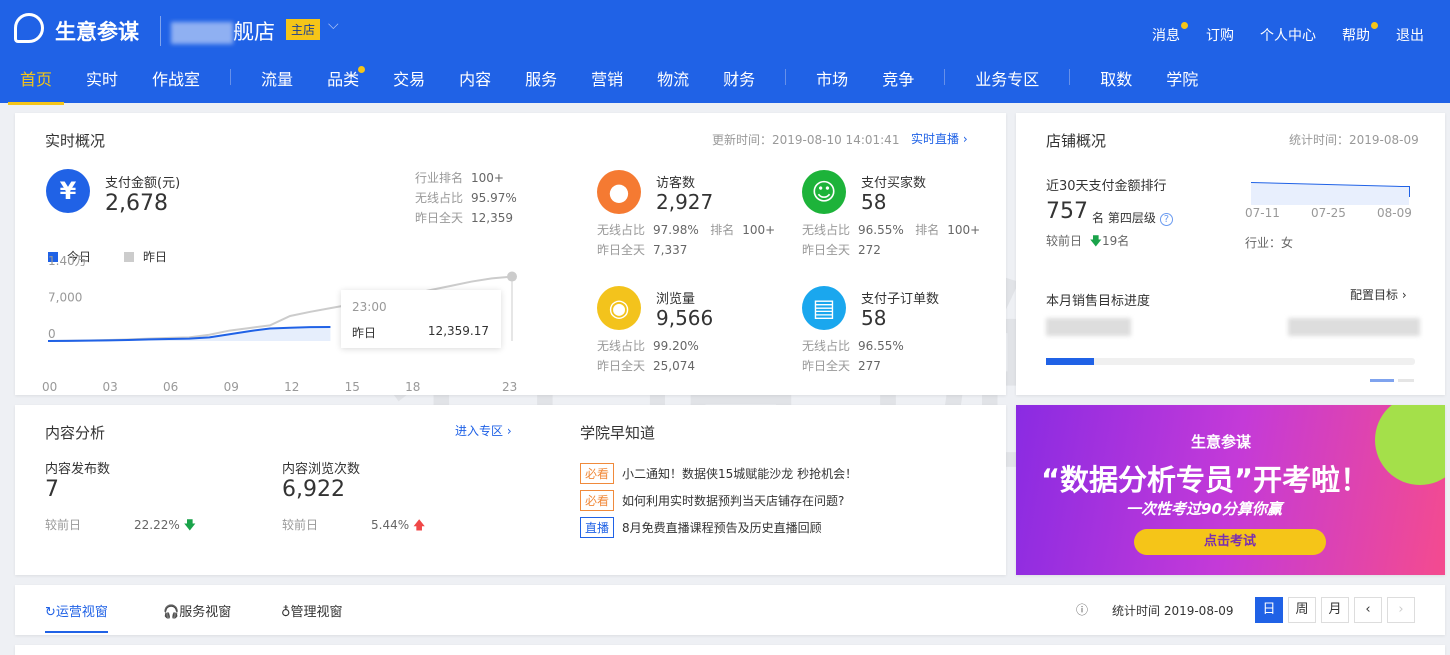  I want to click on brand: 生意参谋, so click(97, 31).